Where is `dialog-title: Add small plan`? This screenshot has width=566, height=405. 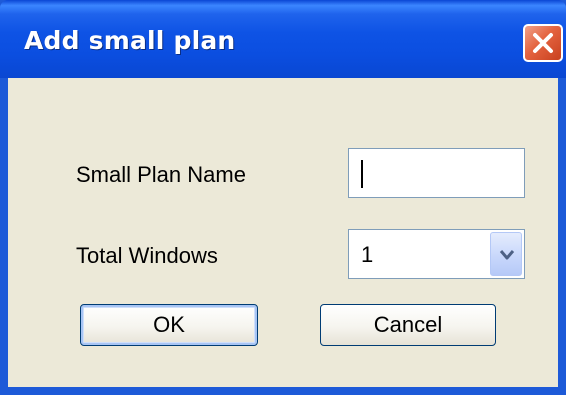 dialog-title: Add small plan is located at coordinates (130, 40).